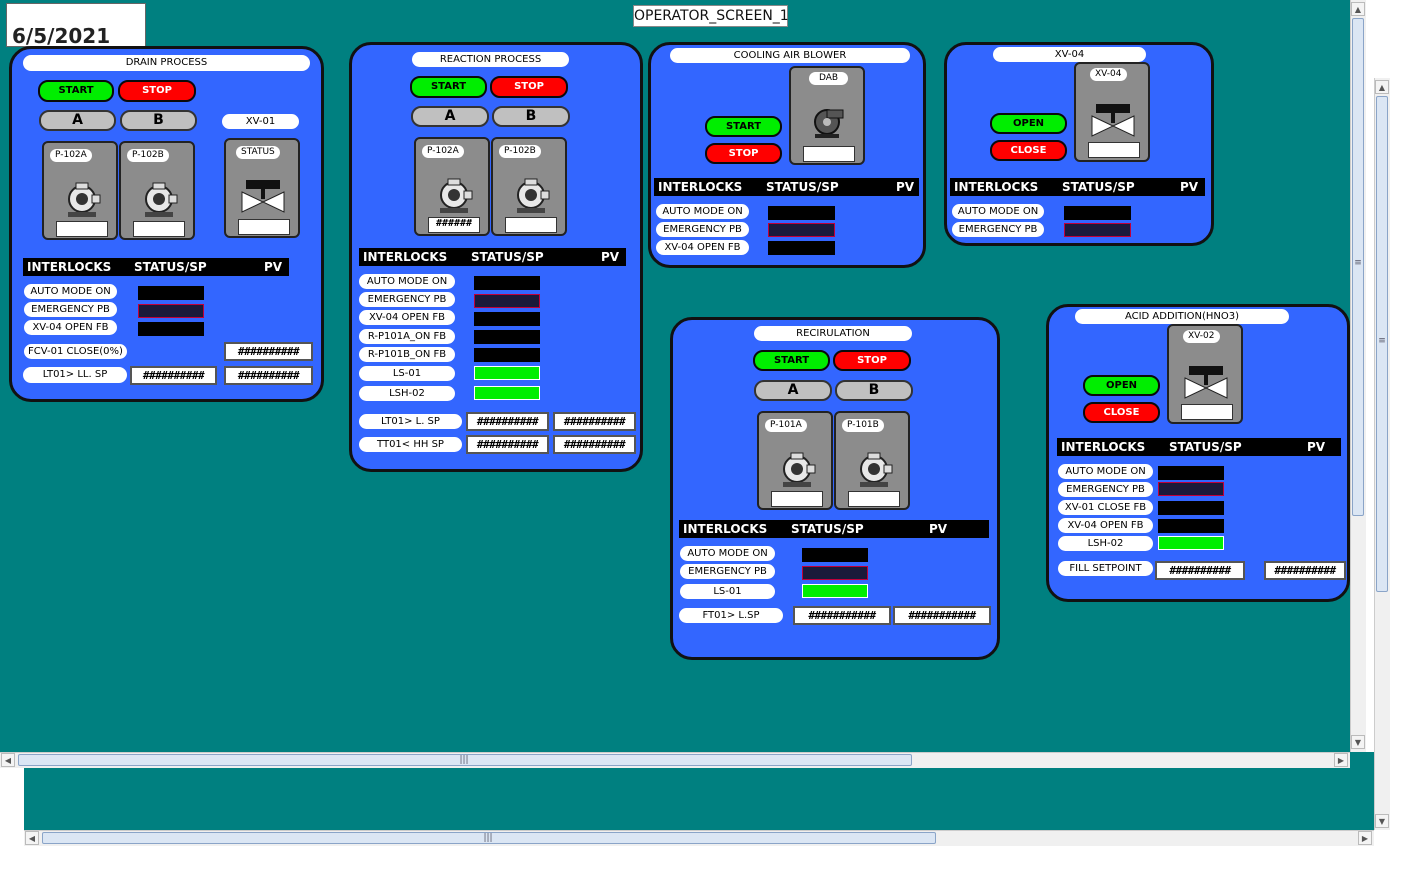 Image resolution: width=1406 pixels, height=873 pixels. I want to click on acid-interlock-label: XV-04 OPEN FB, so click(1105, 525).